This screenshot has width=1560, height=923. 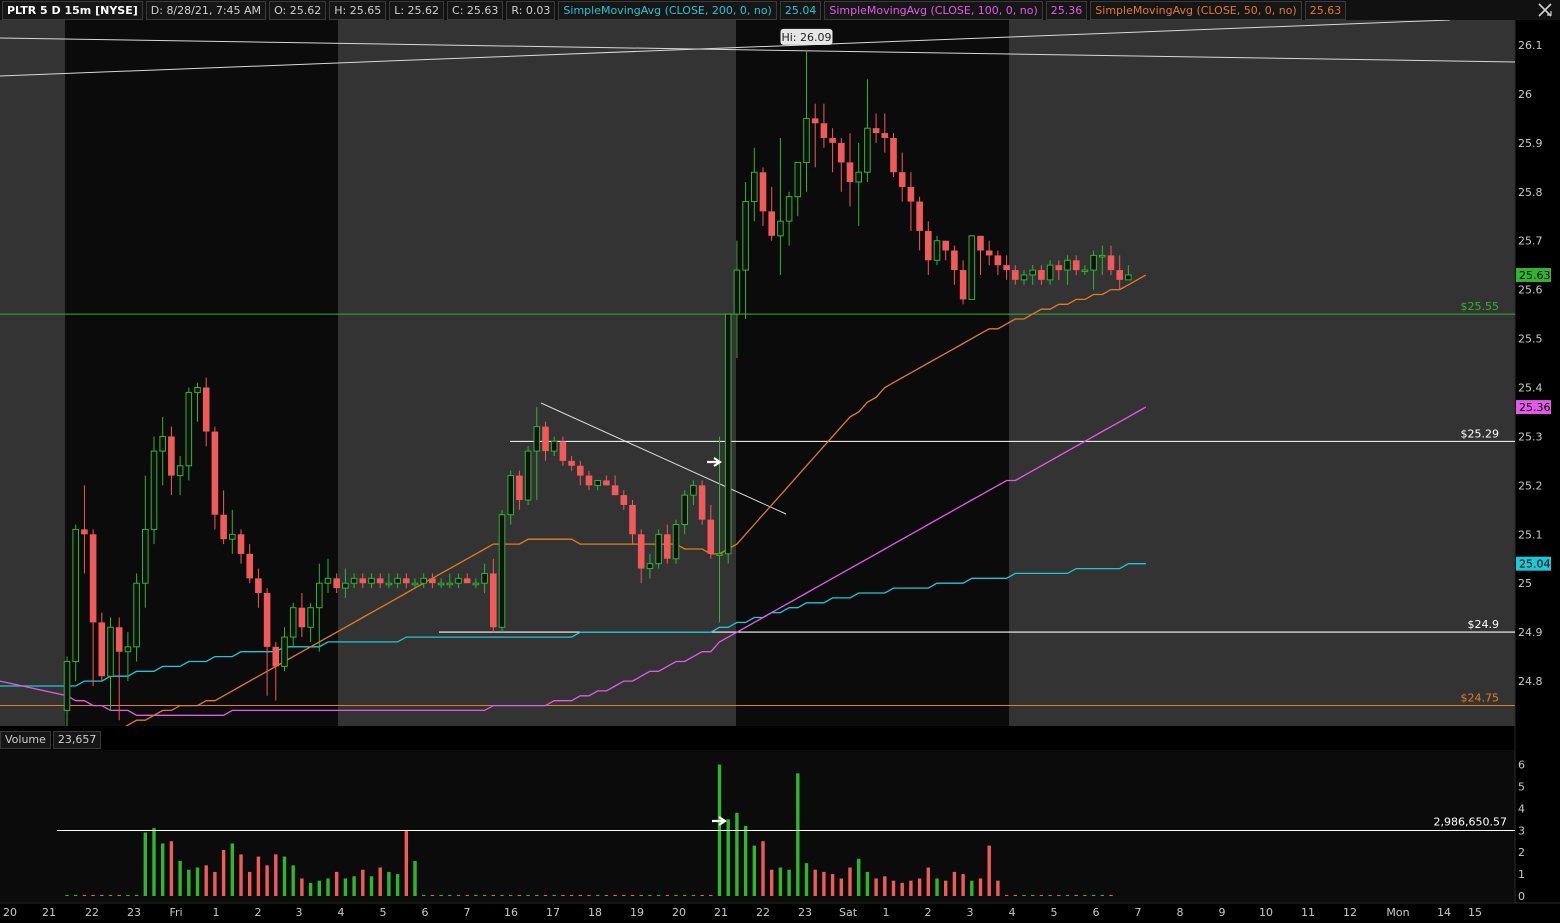 I want to click on sma50-legend: SimpleMovingAvg (CLOSE, 50, 0, no), so click(x=1196, y=10).